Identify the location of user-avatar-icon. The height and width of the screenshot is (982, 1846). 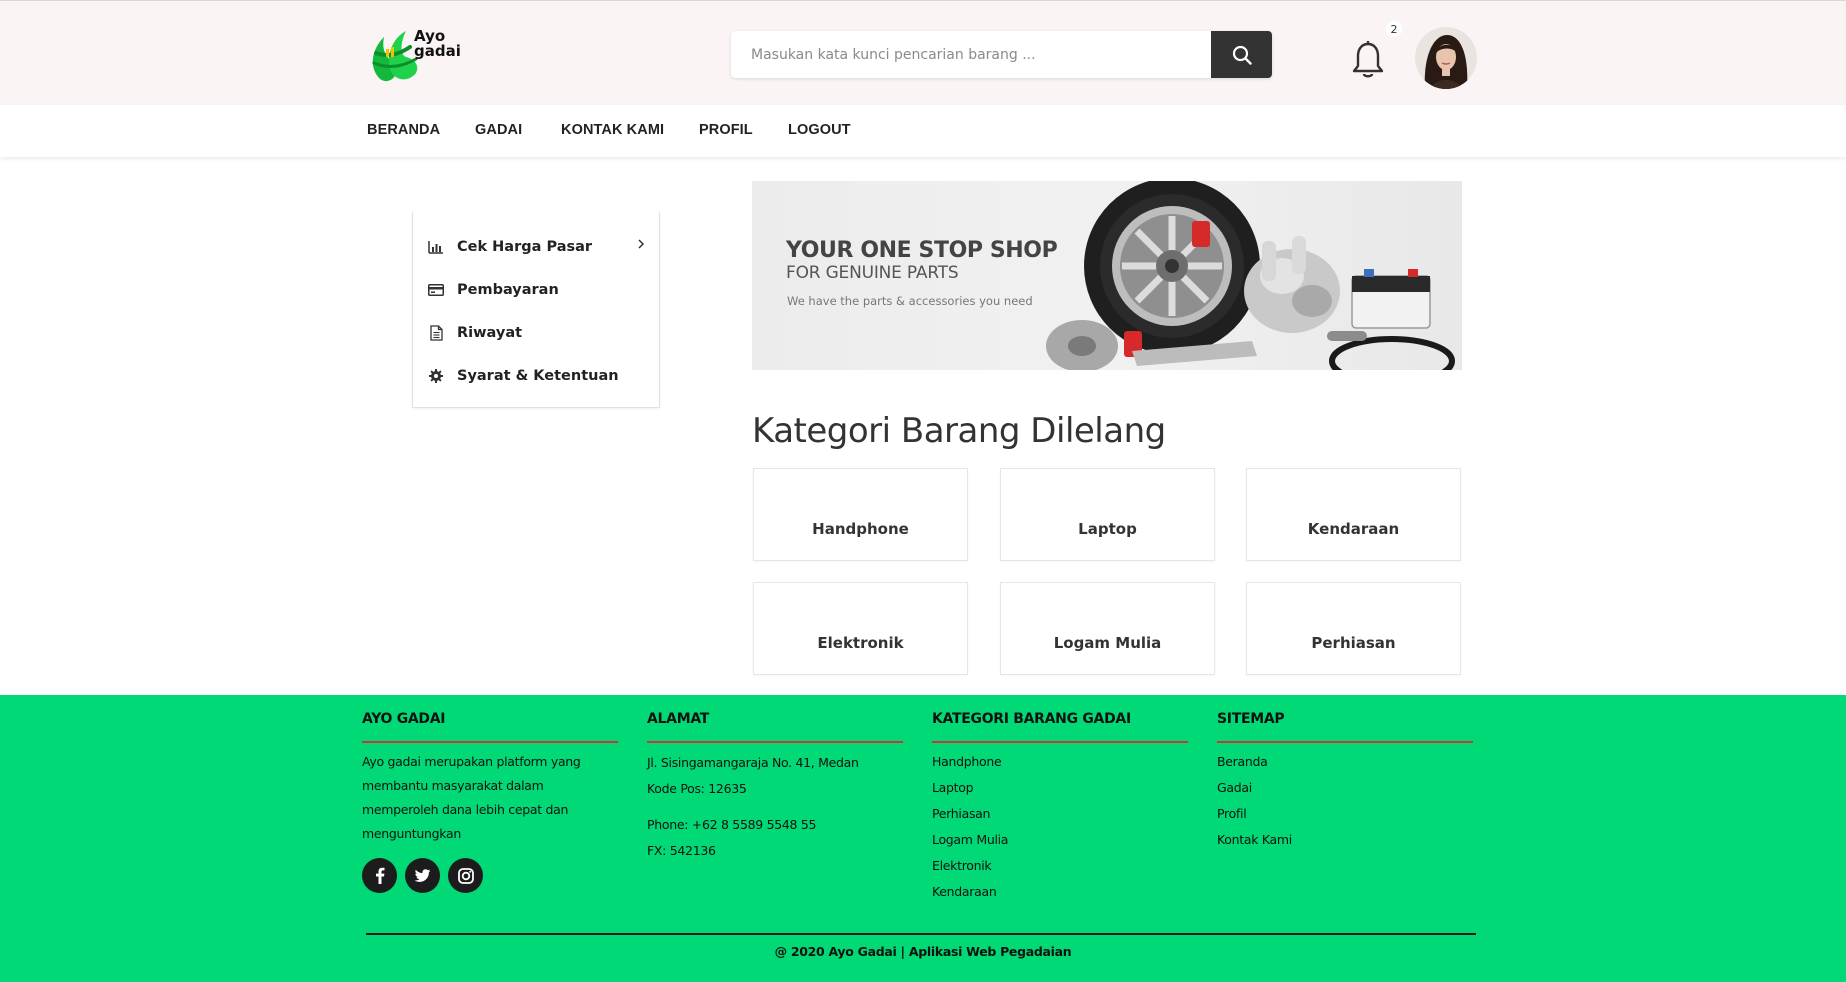
(1446, 58).